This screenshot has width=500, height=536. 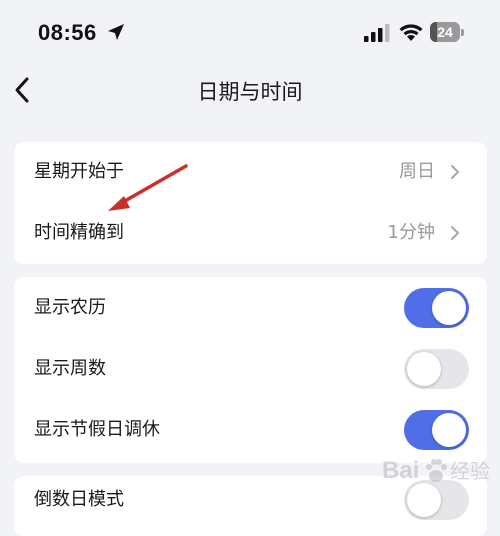 What do you see at coordinates (250, 172) in the screenshot?
I see `week-start-row: 星期开始于 周日` at bounding box center [250, 172].